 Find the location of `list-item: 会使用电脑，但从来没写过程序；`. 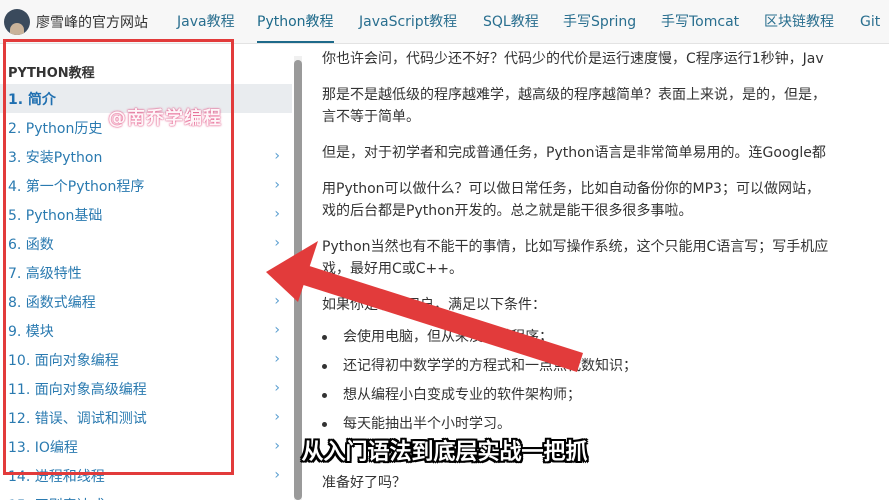

list-item: 会使用电脑，但从来没写过程序； is located at coordinates (437, 337).